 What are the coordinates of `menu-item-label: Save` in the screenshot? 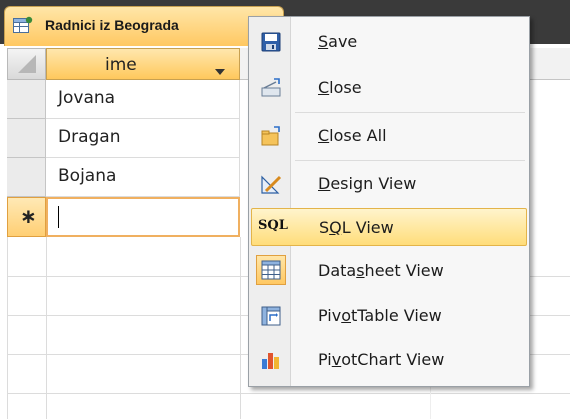 It's located at (338, 41).